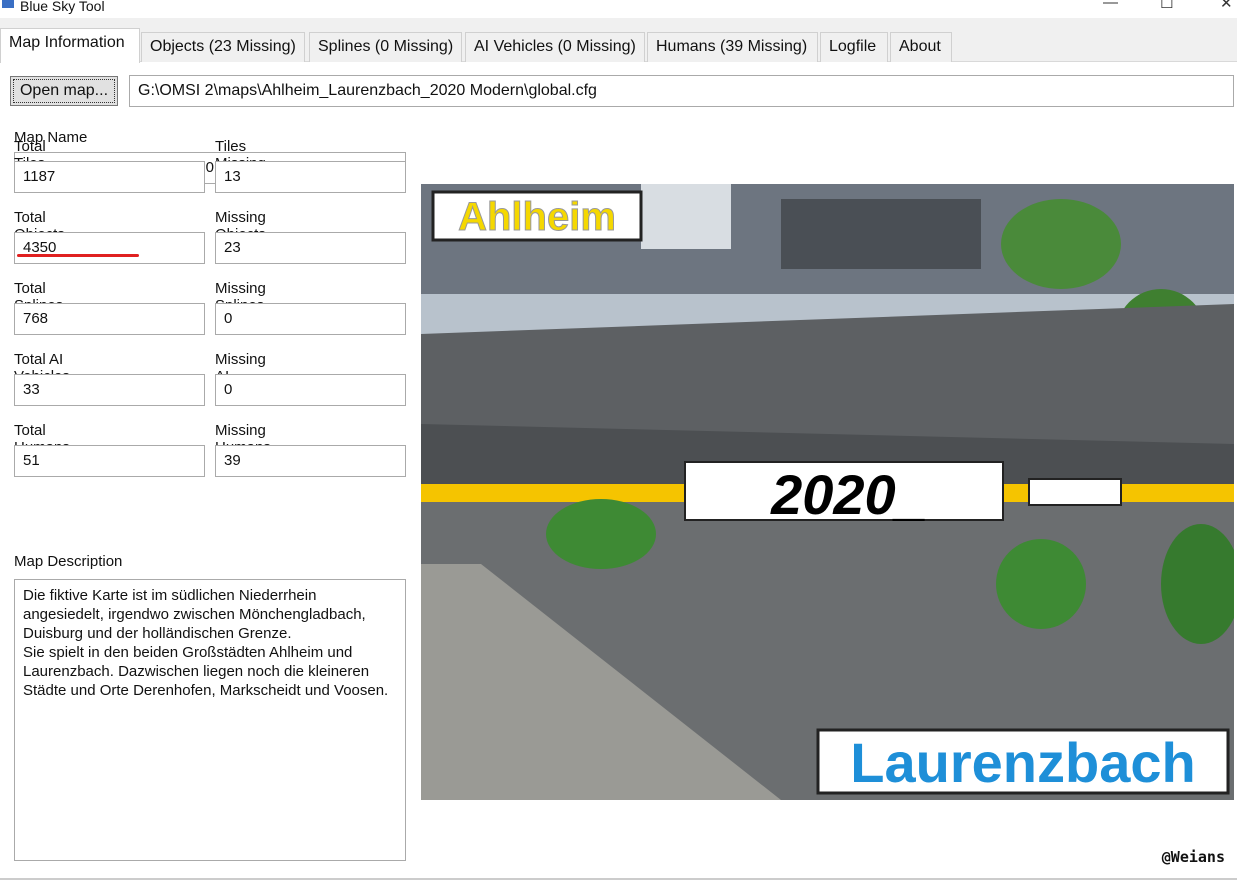 Image resolution: width=1237 pixels, height=880 pixels. I want to click on ahlheim-sign: Ahlheim, so click(537, 217).